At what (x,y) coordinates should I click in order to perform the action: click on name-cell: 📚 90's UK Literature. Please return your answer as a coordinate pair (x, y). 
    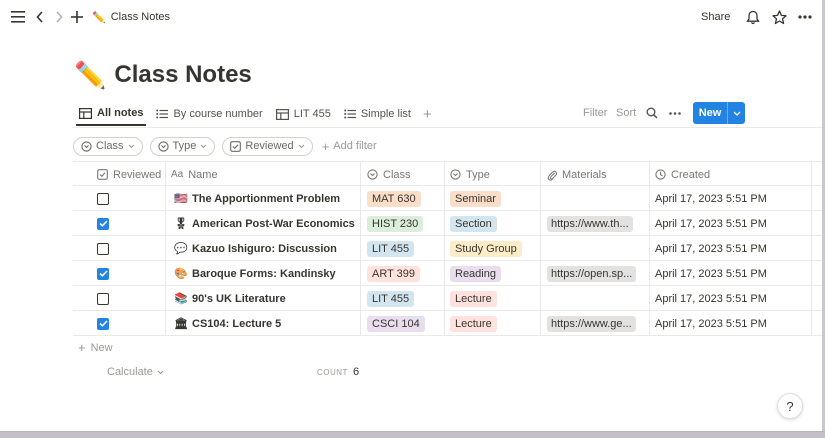
    Looking at the image, I should click on (230, 298).